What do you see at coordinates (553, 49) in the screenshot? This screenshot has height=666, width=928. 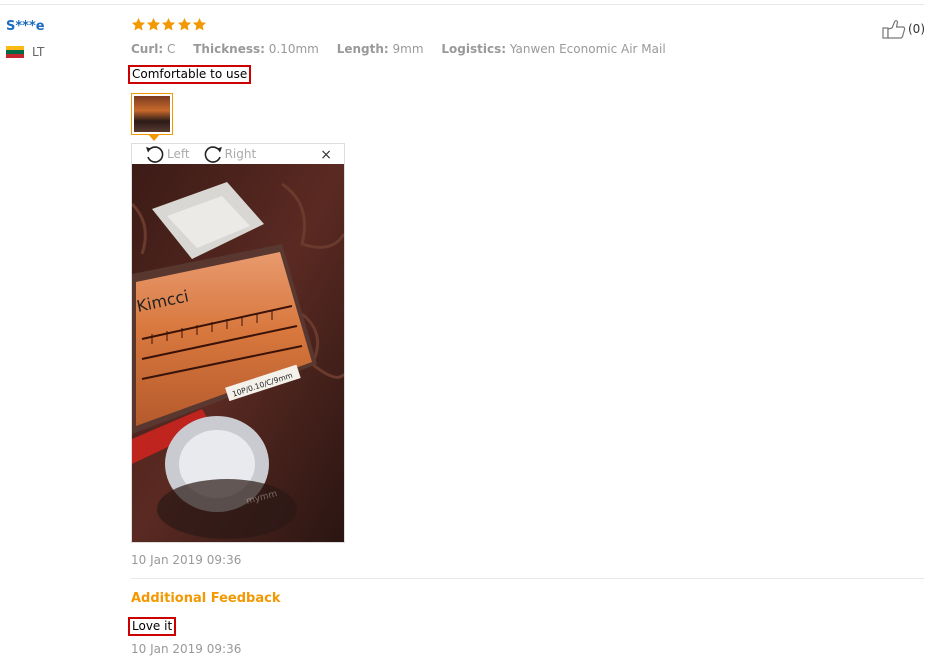 I see `attribute-logistics: Logistics: Yanwen Economic Air Mail` at bounding box center [553, 49].